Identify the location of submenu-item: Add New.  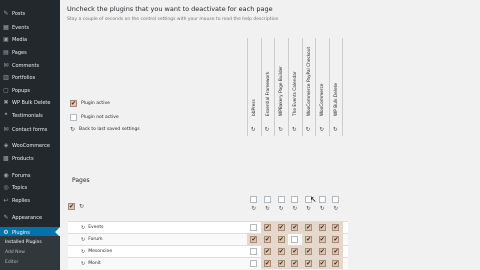
(15, 252).